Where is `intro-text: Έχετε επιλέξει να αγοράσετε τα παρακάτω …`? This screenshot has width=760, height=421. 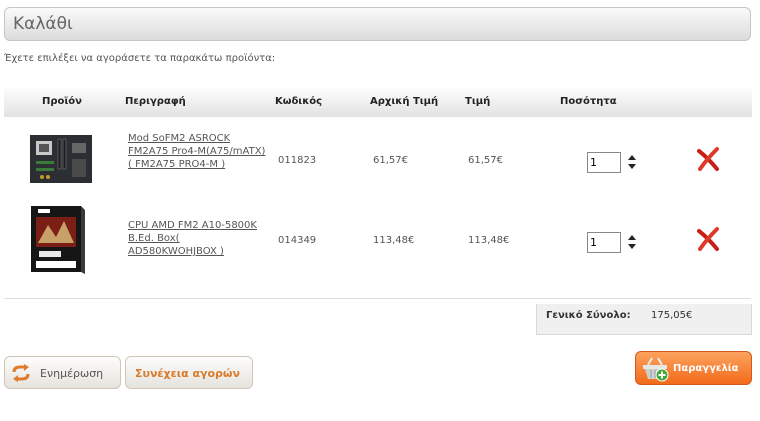 intro-text: Έχετε επιλέξει να αγοράσετε τα παρακάτω … is located at coordinates (140, 58).